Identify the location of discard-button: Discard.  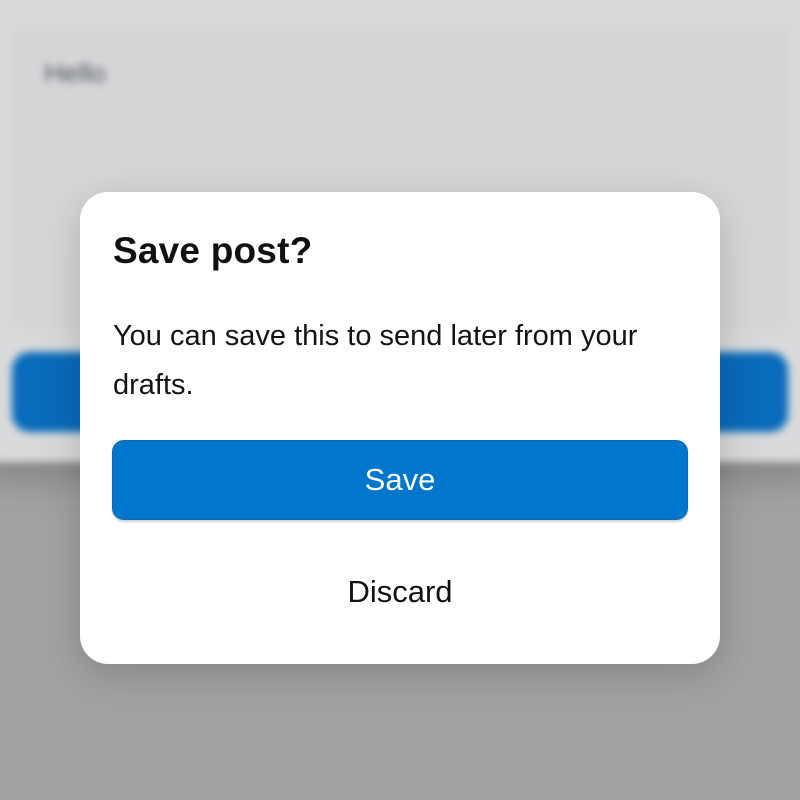
(400, 592).